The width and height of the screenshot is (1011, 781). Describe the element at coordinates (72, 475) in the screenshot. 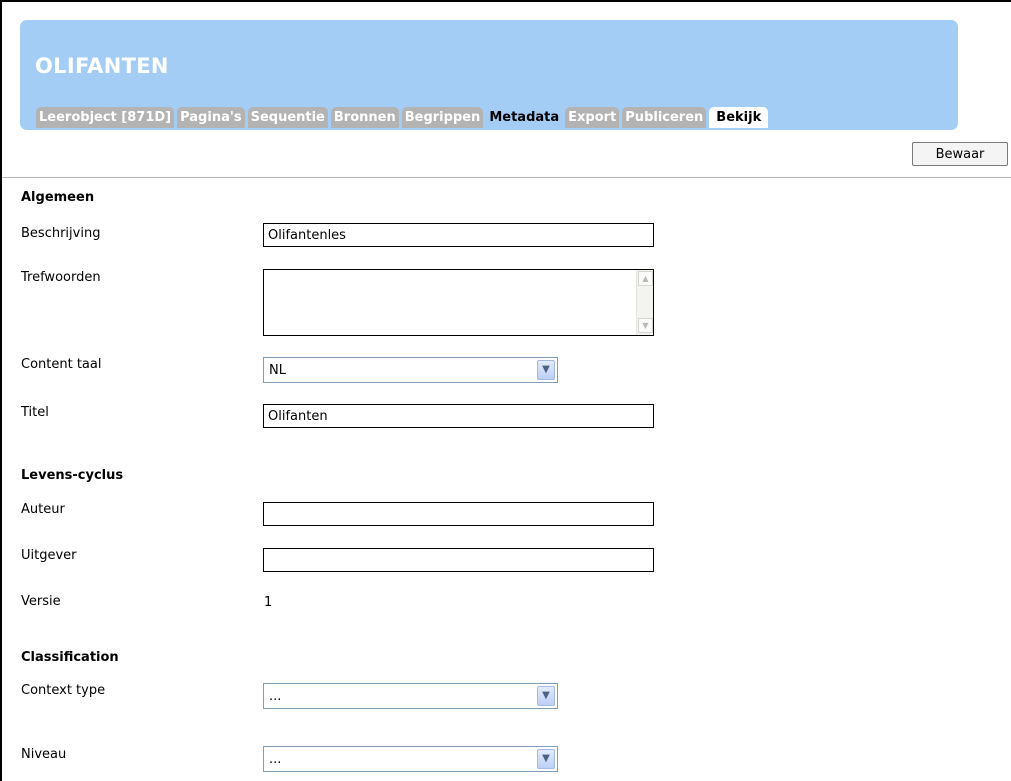

I see `section-heading-levens-cyclus: Levens-cyclus` at that location.